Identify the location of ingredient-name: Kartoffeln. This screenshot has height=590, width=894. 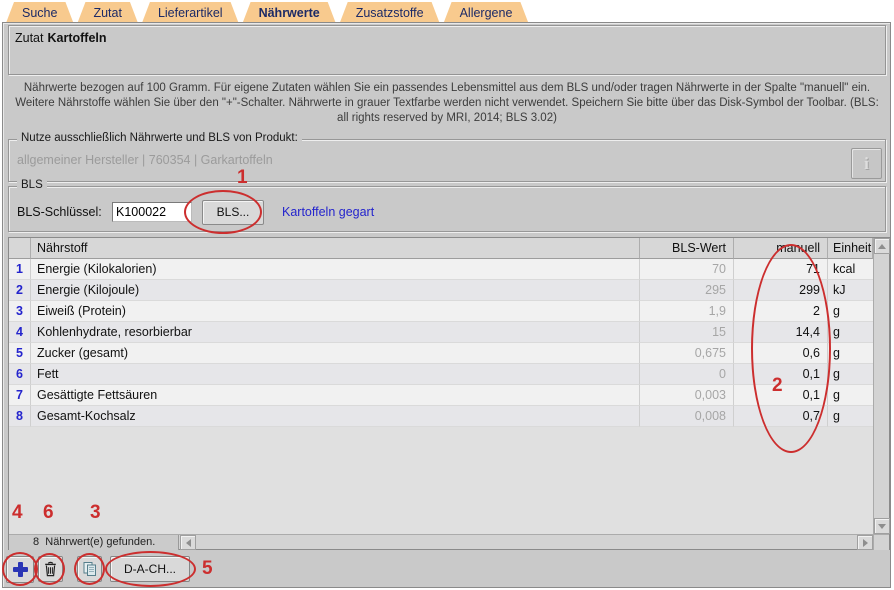
(77, 38).